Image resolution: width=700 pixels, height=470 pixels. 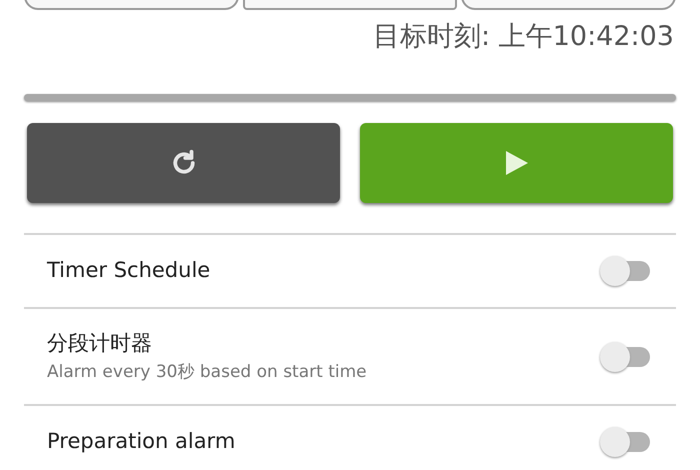 I want to click on setting-title: Timer Schedule, so click(x=129, y=270).